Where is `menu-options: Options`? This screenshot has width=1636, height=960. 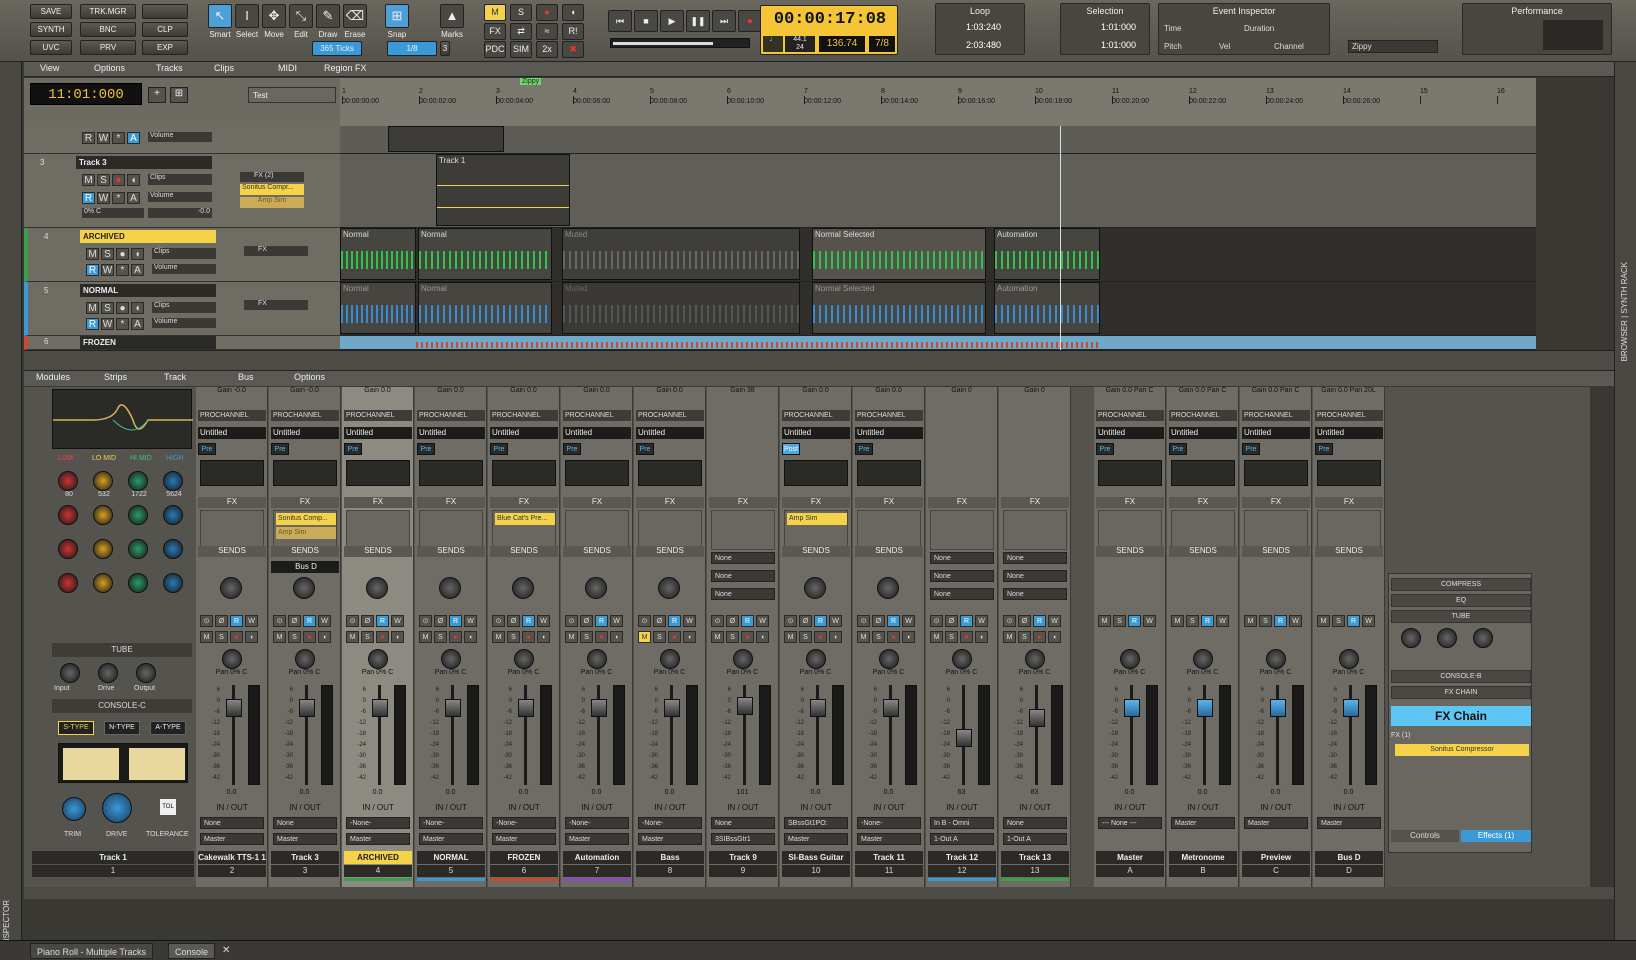 menu-options: Options is located at coordinates (309, 377).